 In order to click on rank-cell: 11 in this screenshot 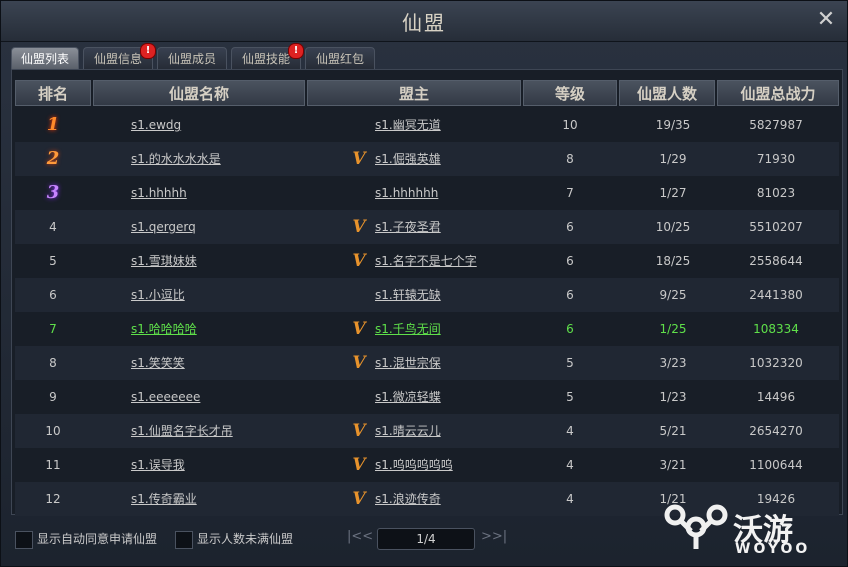, I will do `click(53, 465)`.